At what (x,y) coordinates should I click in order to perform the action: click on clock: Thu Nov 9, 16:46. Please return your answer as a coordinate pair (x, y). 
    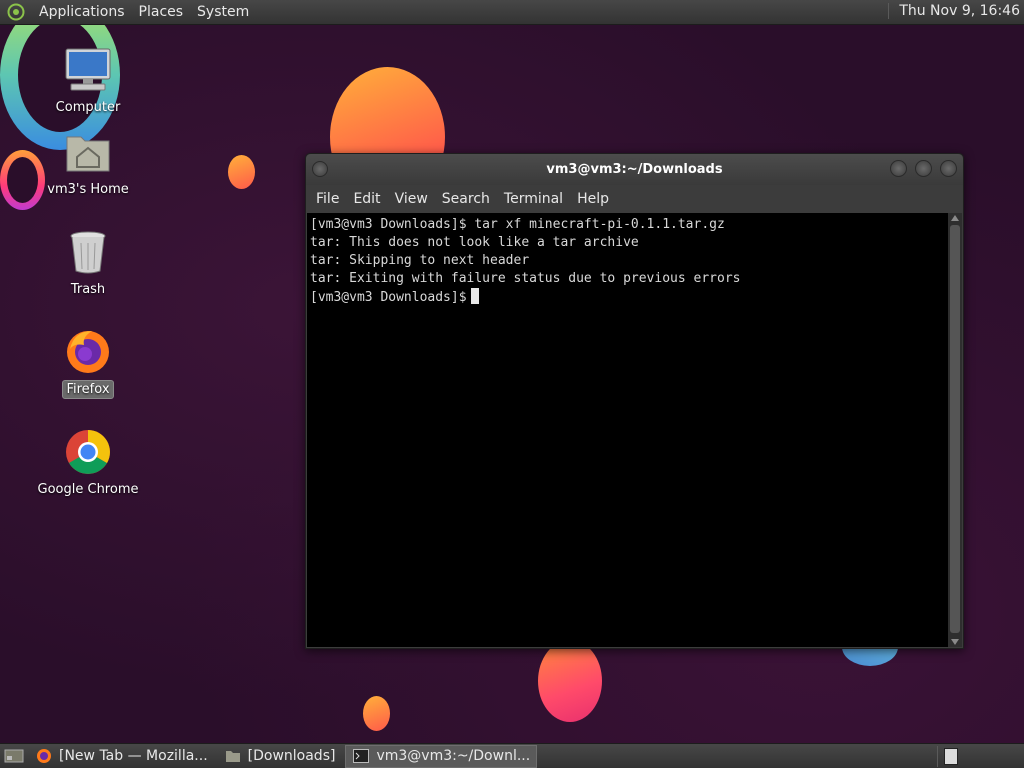
    Looking at the image, I should click on (954, 11).